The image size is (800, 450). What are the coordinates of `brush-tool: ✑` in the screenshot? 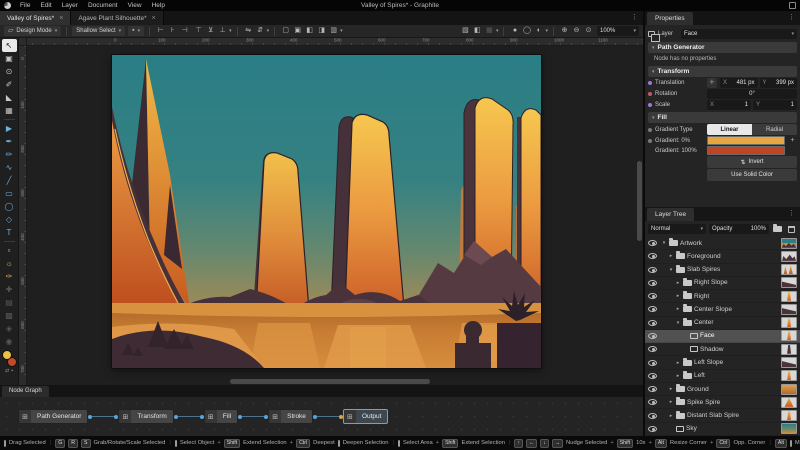 It's located at (9, 276).